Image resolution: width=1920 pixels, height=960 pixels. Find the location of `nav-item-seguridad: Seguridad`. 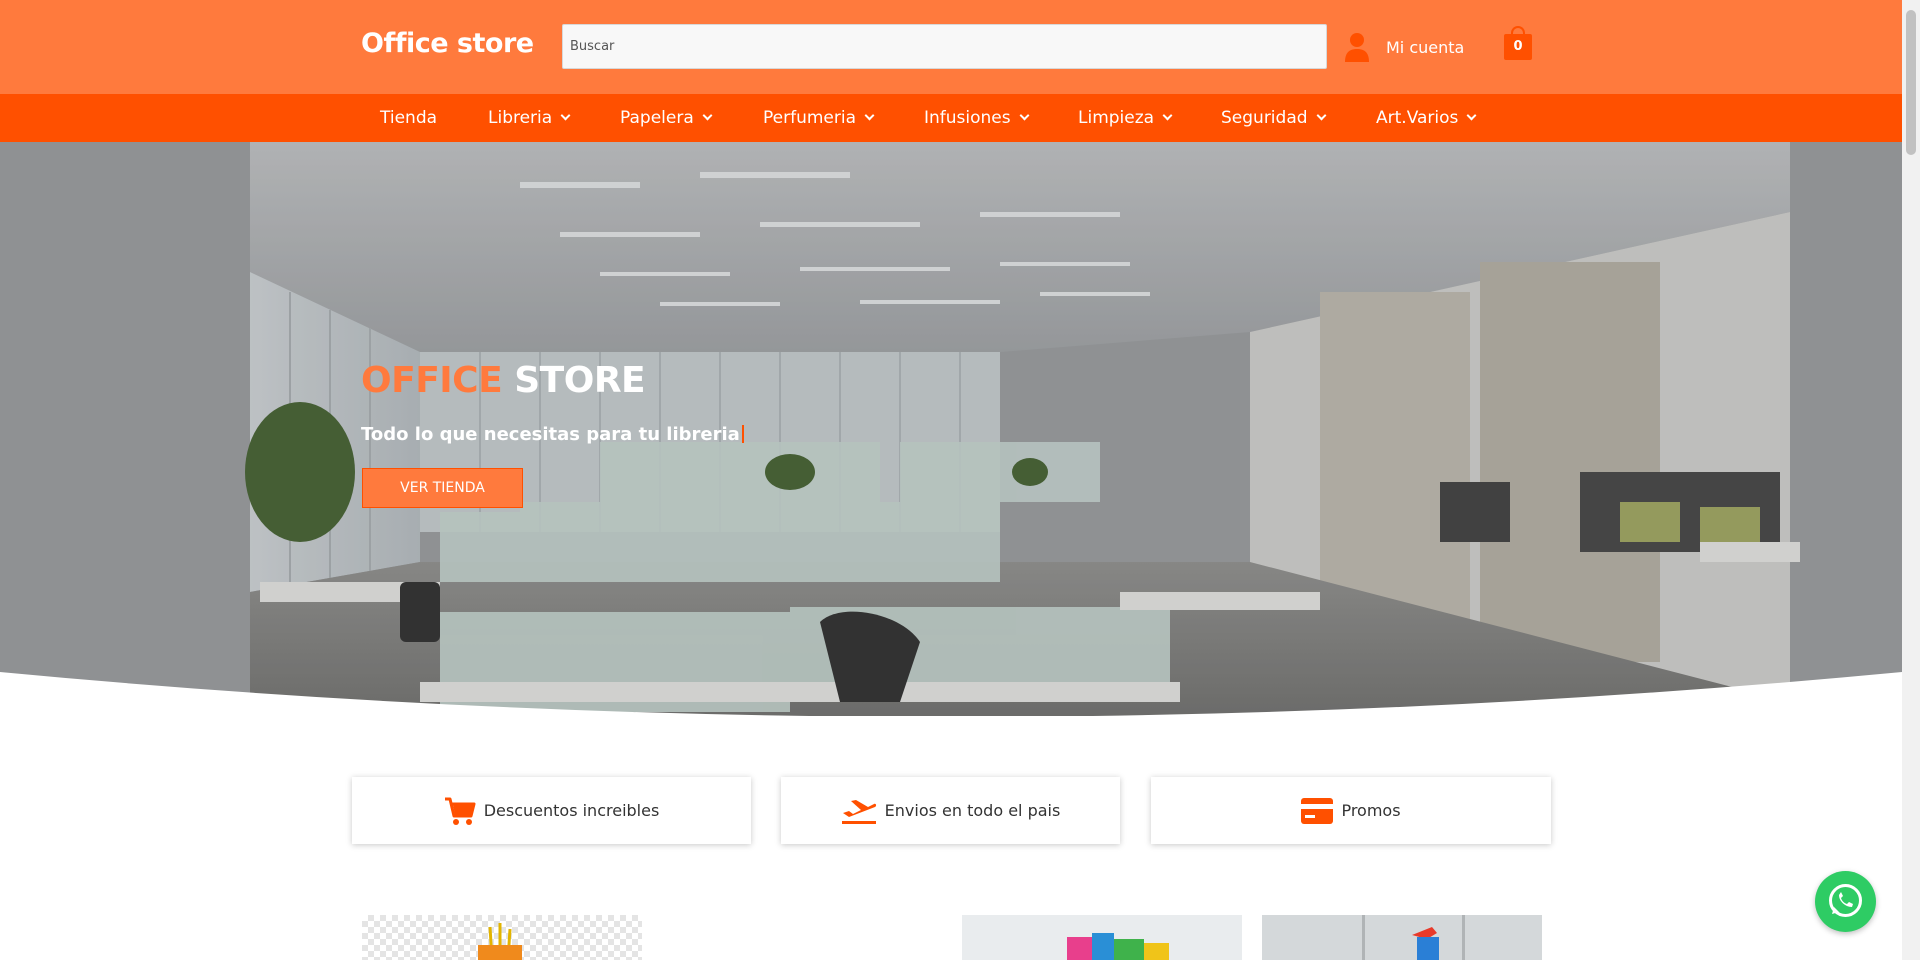

nav-item-seguridad: Seguridad is located at coordinates (1273, 118).